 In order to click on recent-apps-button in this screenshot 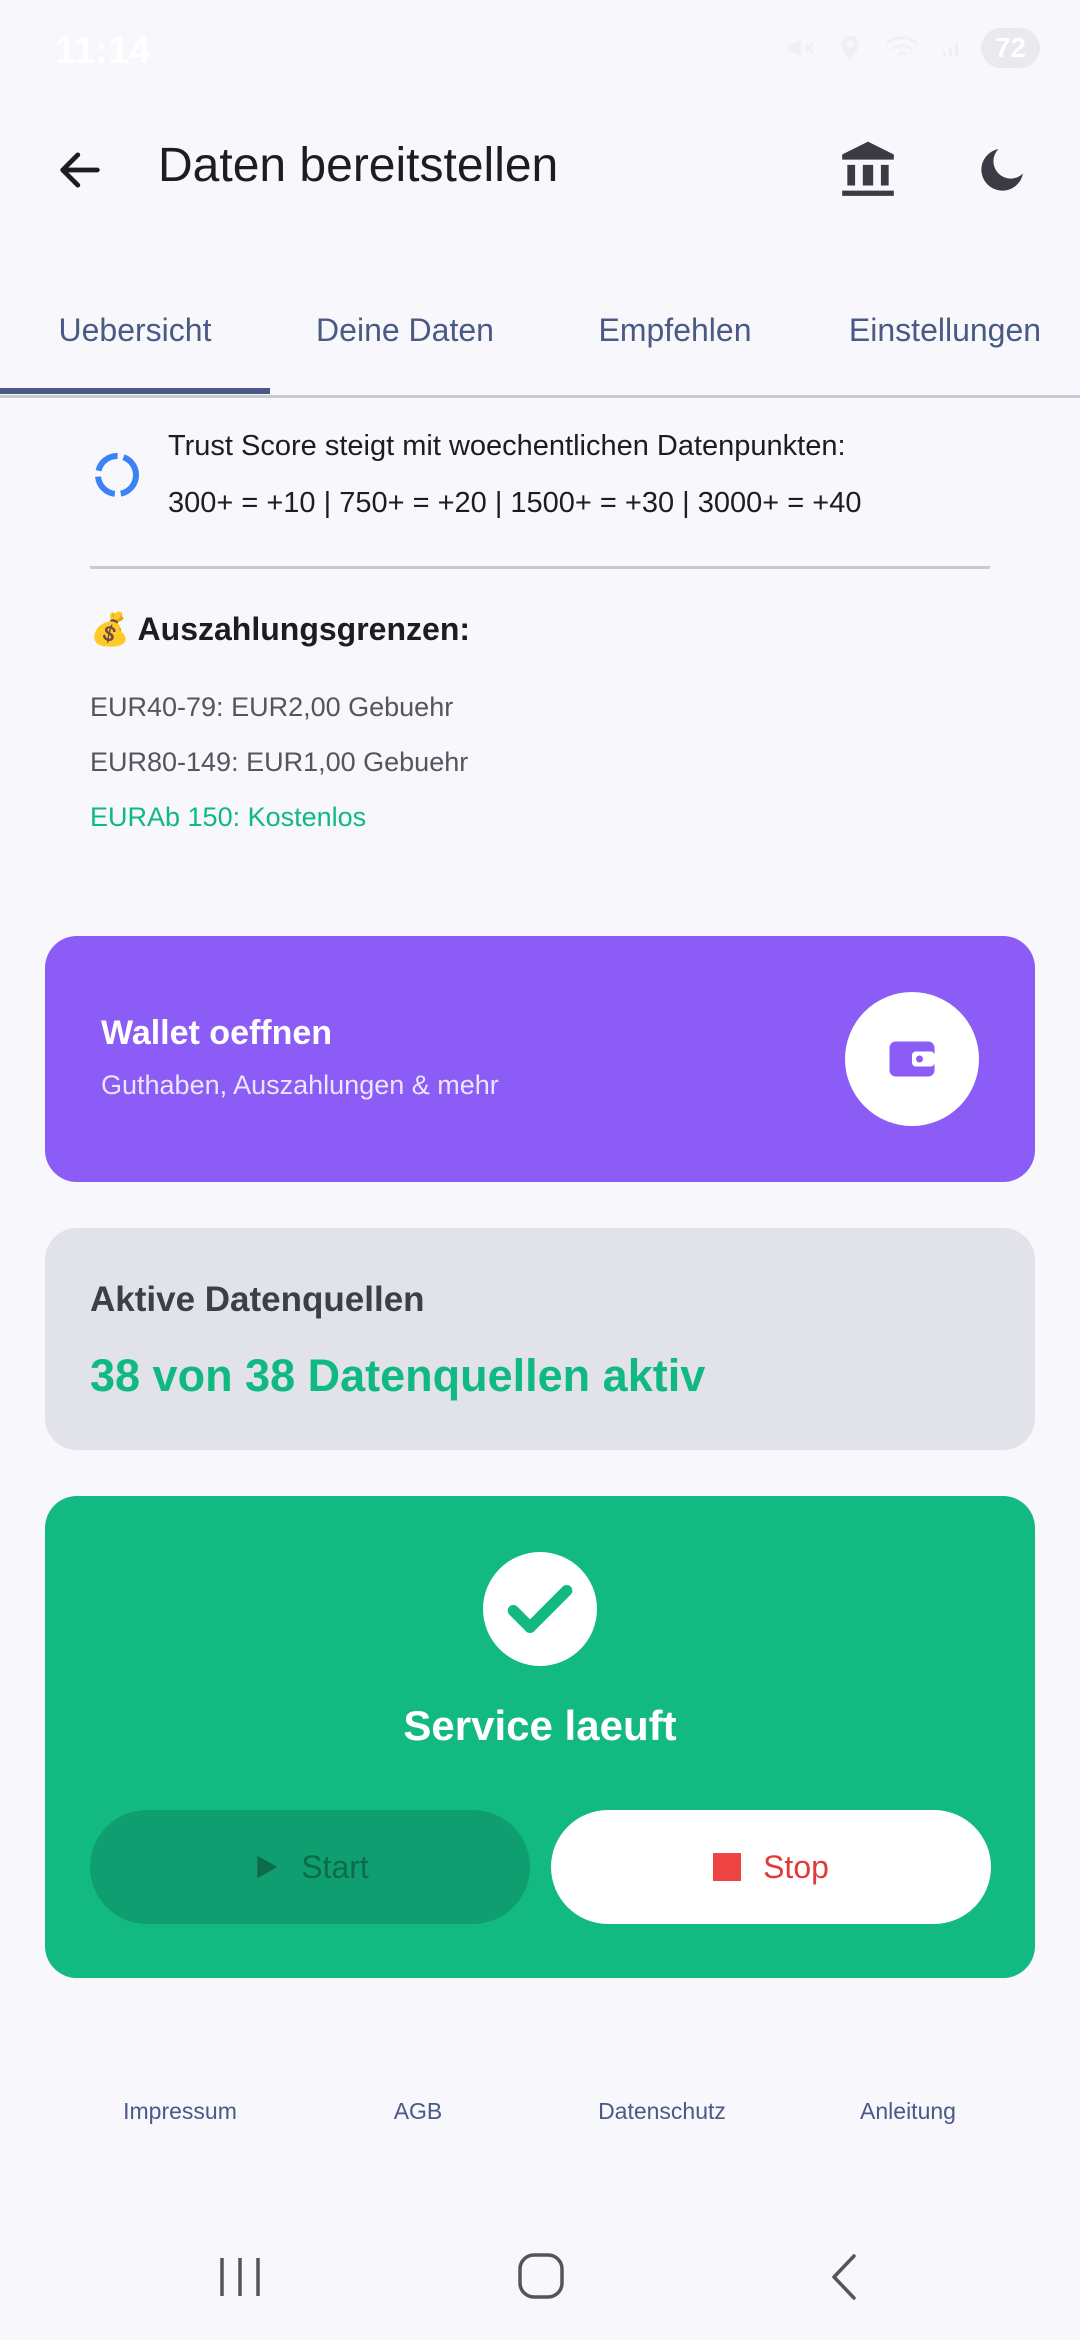, I will do `click(240, 2279)`.